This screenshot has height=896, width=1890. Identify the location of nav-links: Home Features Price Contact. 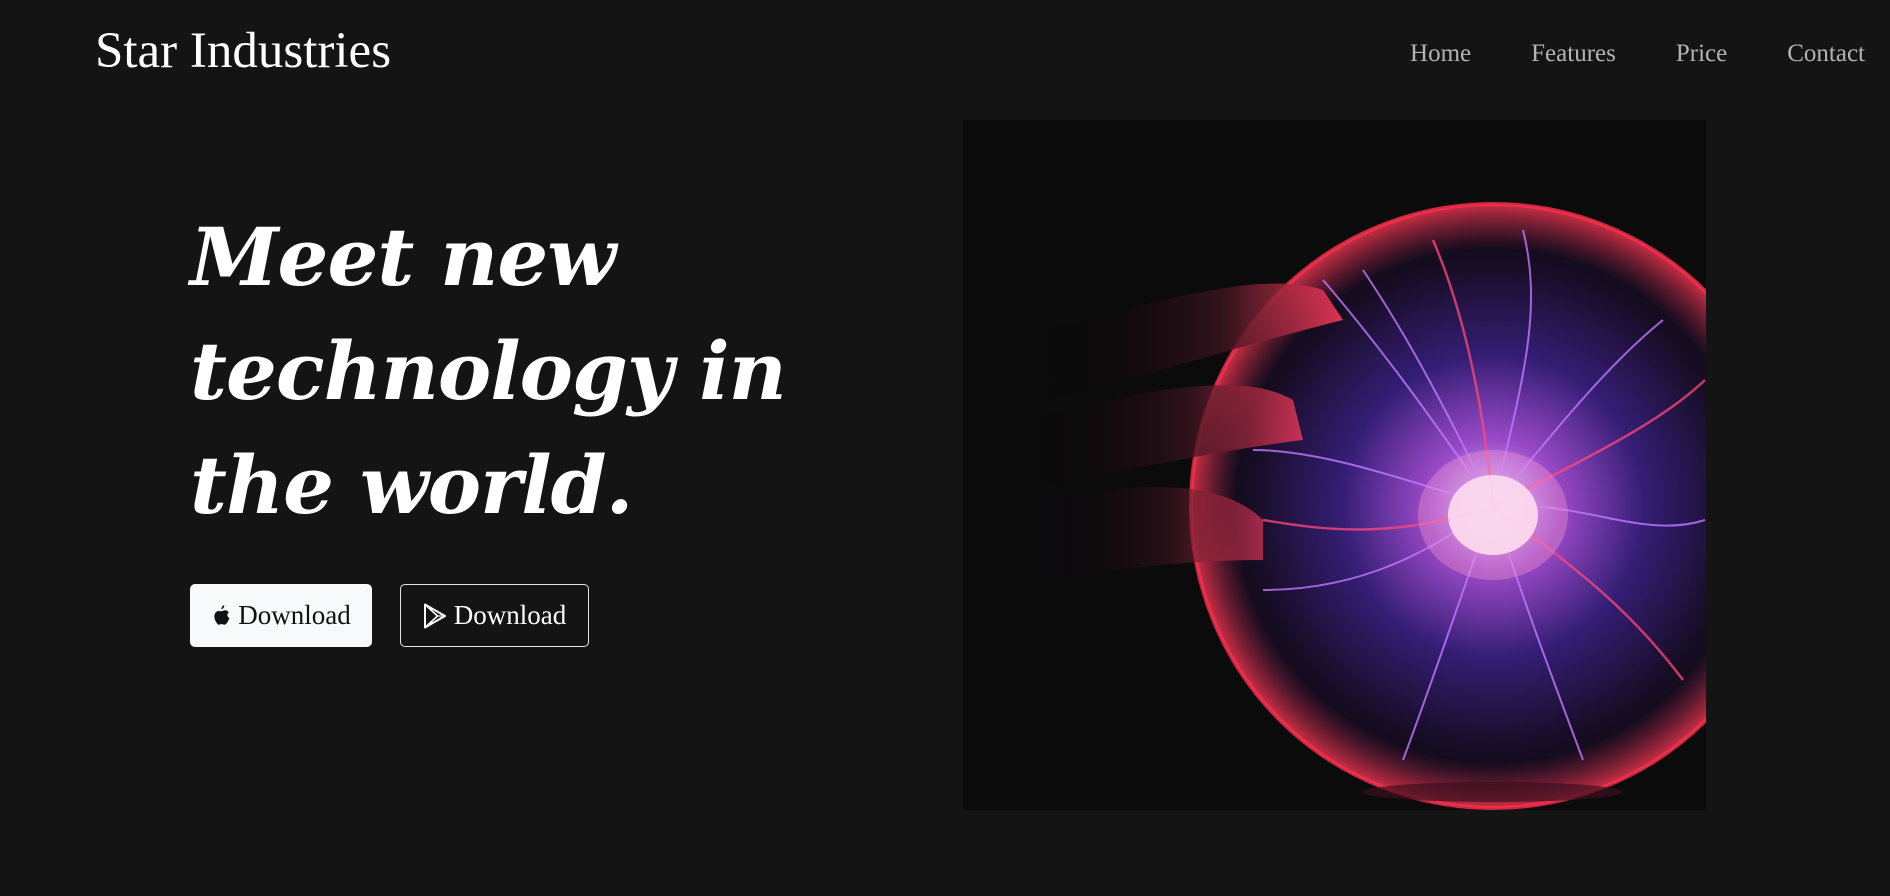
(1637, 54).